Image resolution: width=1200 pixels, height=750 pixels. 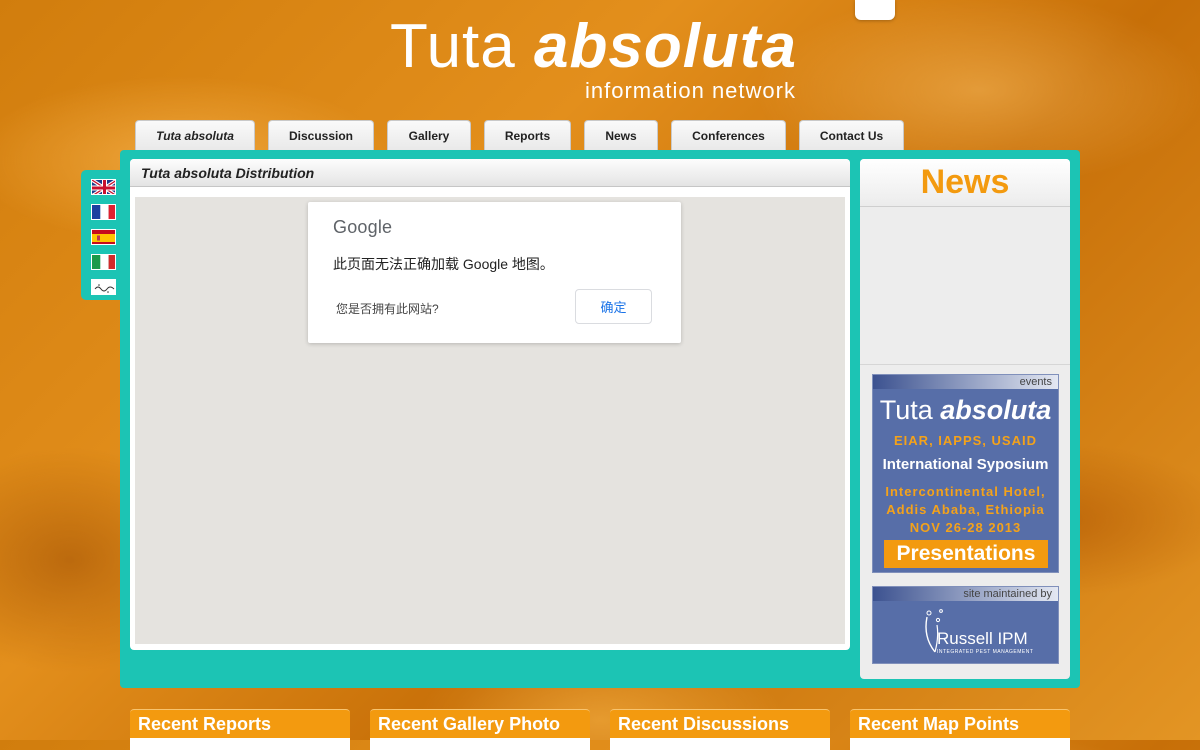 I want to click on events-title-word1: Tuta, so click(x=906, y=410).